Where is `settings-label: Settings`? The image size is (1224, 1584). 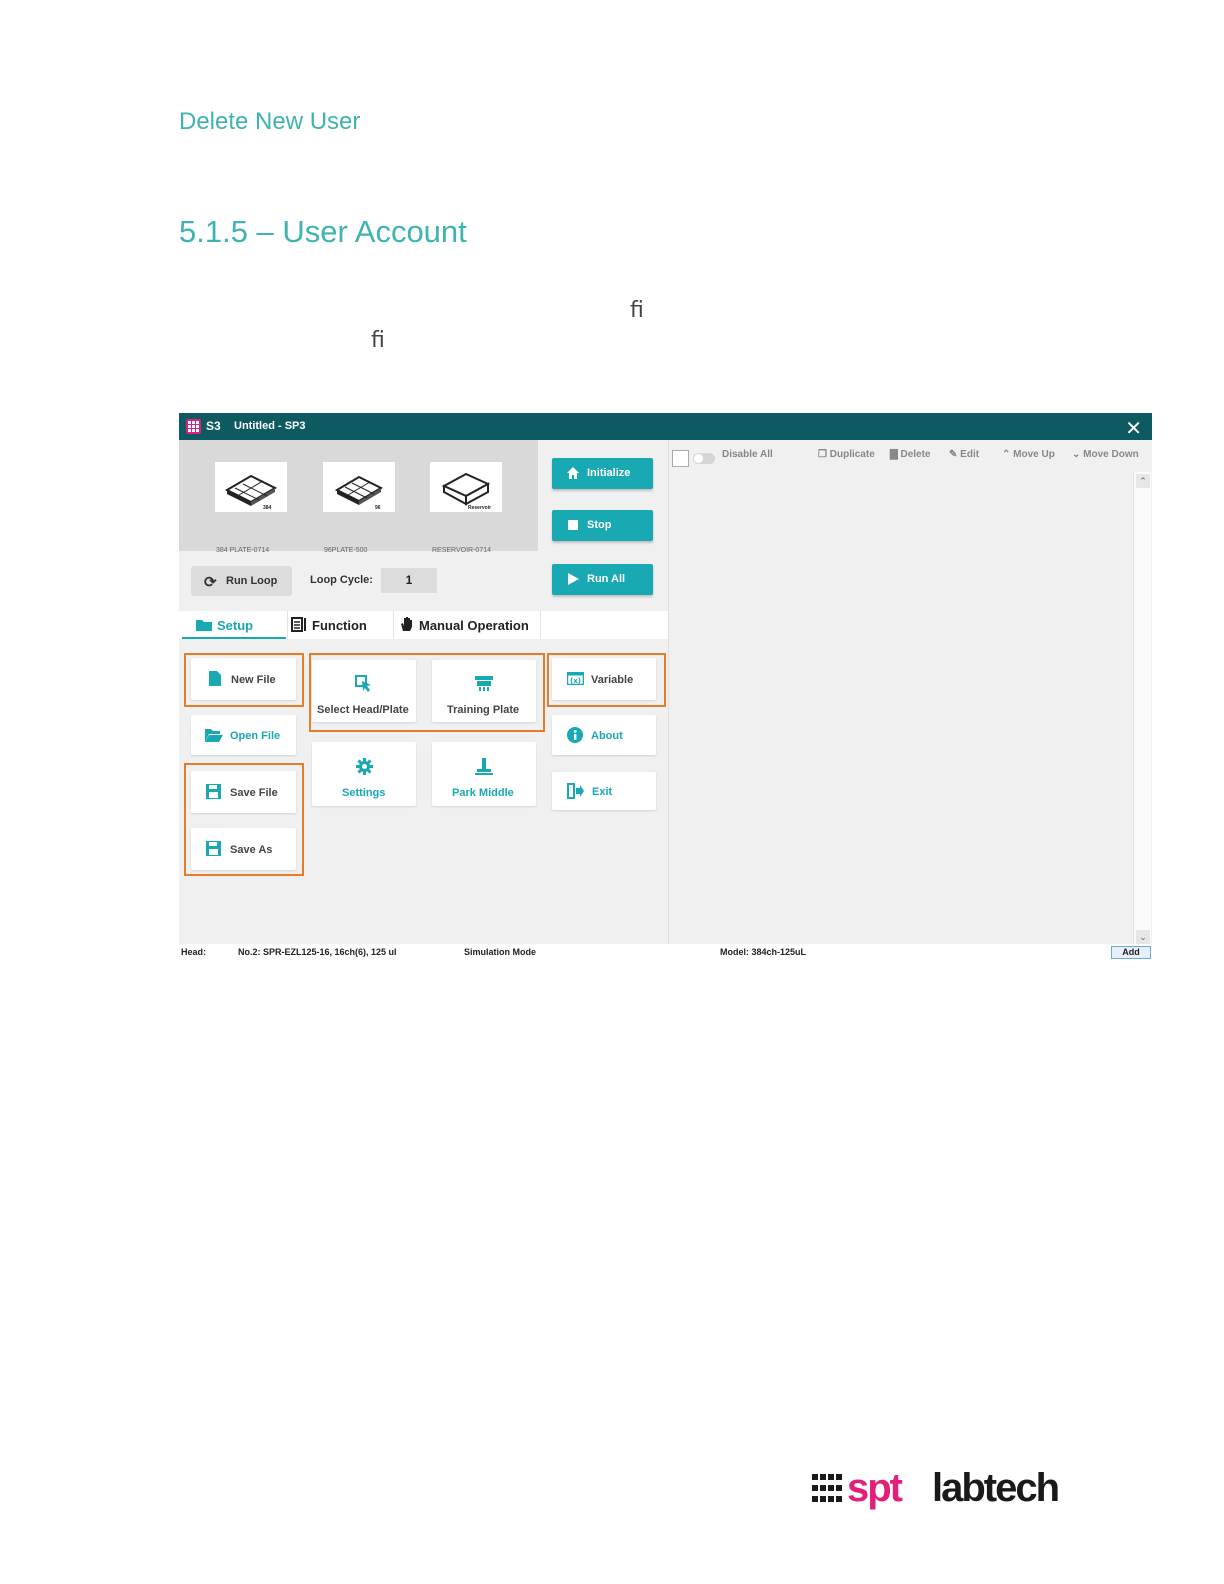 settings-label: Settings is located at coordinates (364, 793).